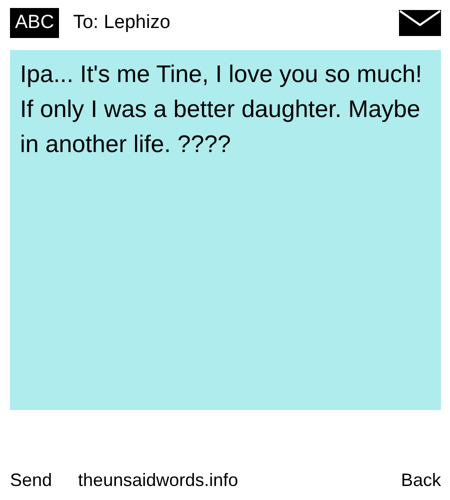 The image size is (450, 500). Describe the element at coordinates (420, 23) in the screenshot. I see `envelope-icon` at that location.